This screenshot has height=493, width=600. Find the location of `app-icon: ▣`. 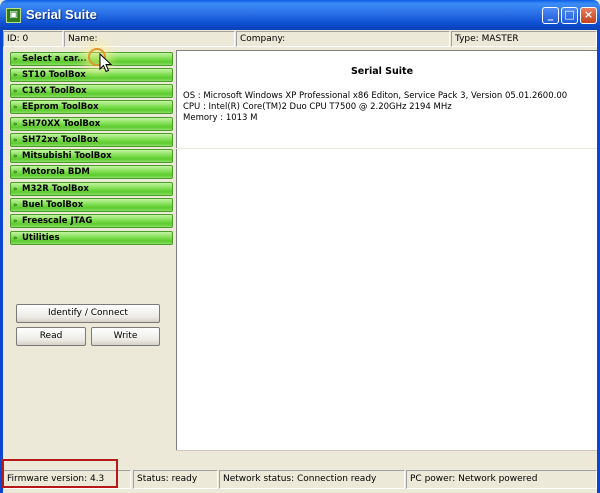

app-icon: ▣ is located at coordinates (13, 15).